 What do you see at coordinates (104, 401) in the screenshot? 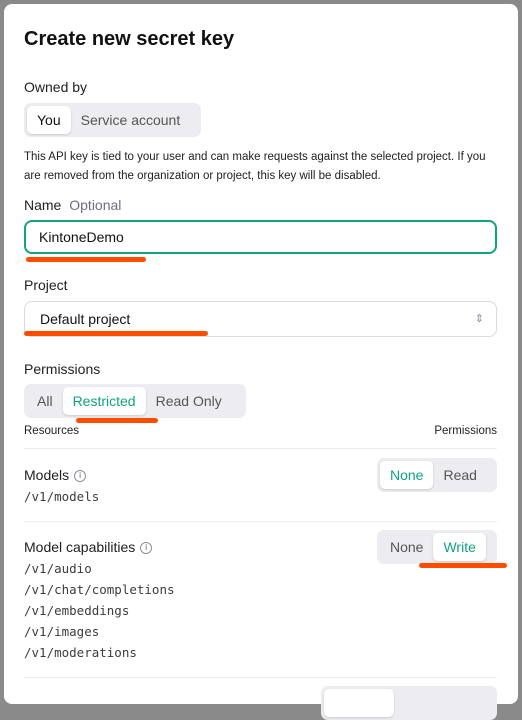
I see `permissions-restricted-option: Restricted` at bounding box center [104, 401].